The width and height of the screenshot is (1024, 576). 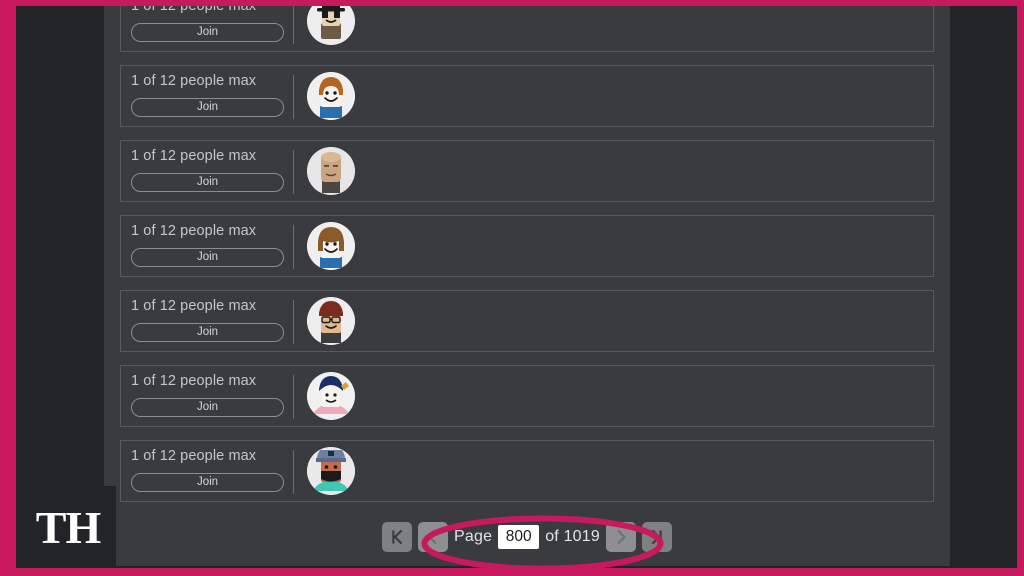 I want to click on watermark-logo: TH, so click(x=68, y=527).